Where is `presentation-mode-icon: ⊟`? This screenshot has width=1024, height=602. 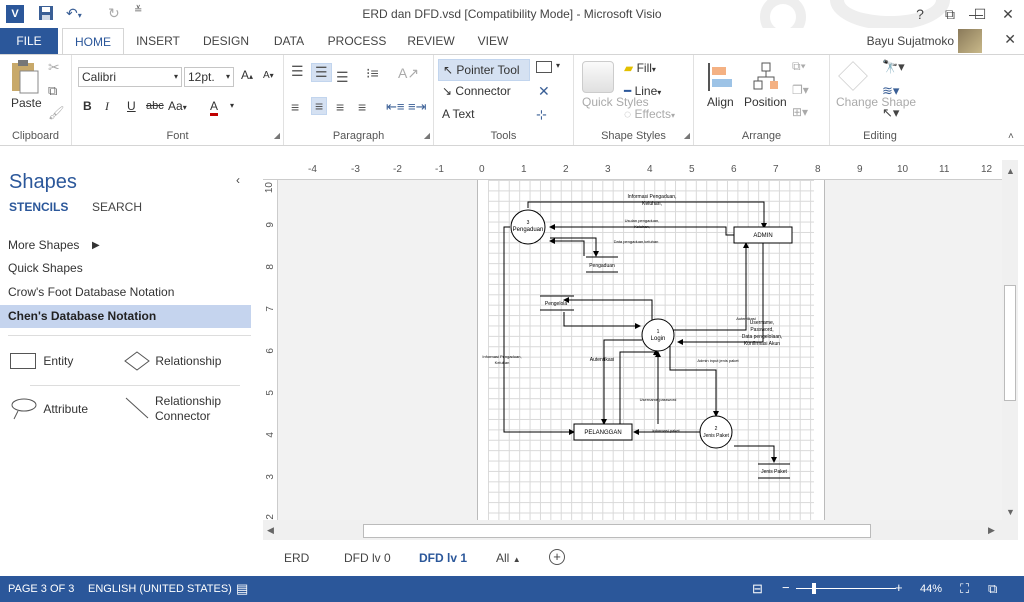
presentation-mode-icon: ⊟ is located at coordinates (757, 589).